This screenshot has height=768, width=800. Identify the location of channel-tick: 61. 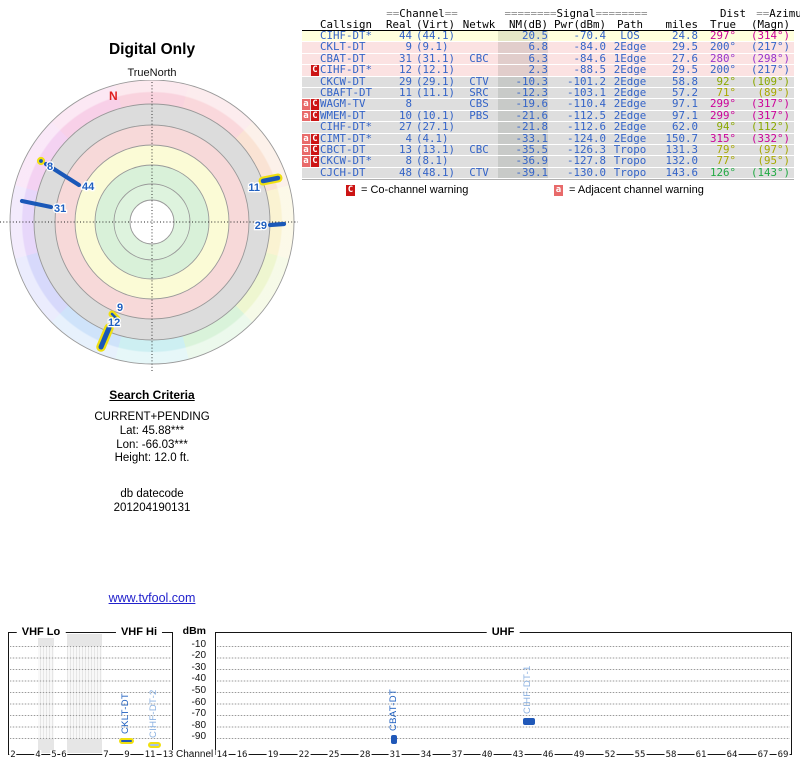
(701, 755).